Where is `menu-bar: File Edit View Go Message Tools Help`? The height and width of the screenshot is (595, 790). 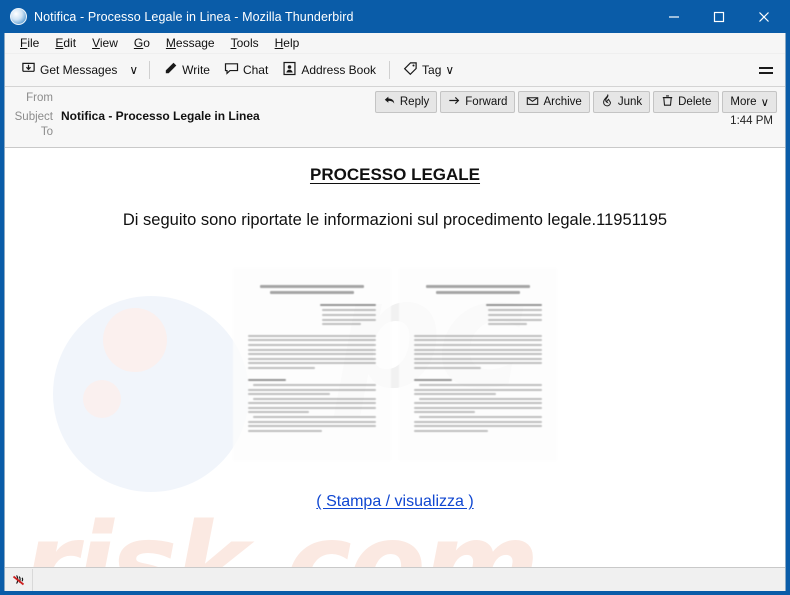 menu-bar: File Edit View Go Message Tools Help is located at coordinates (395, 43).